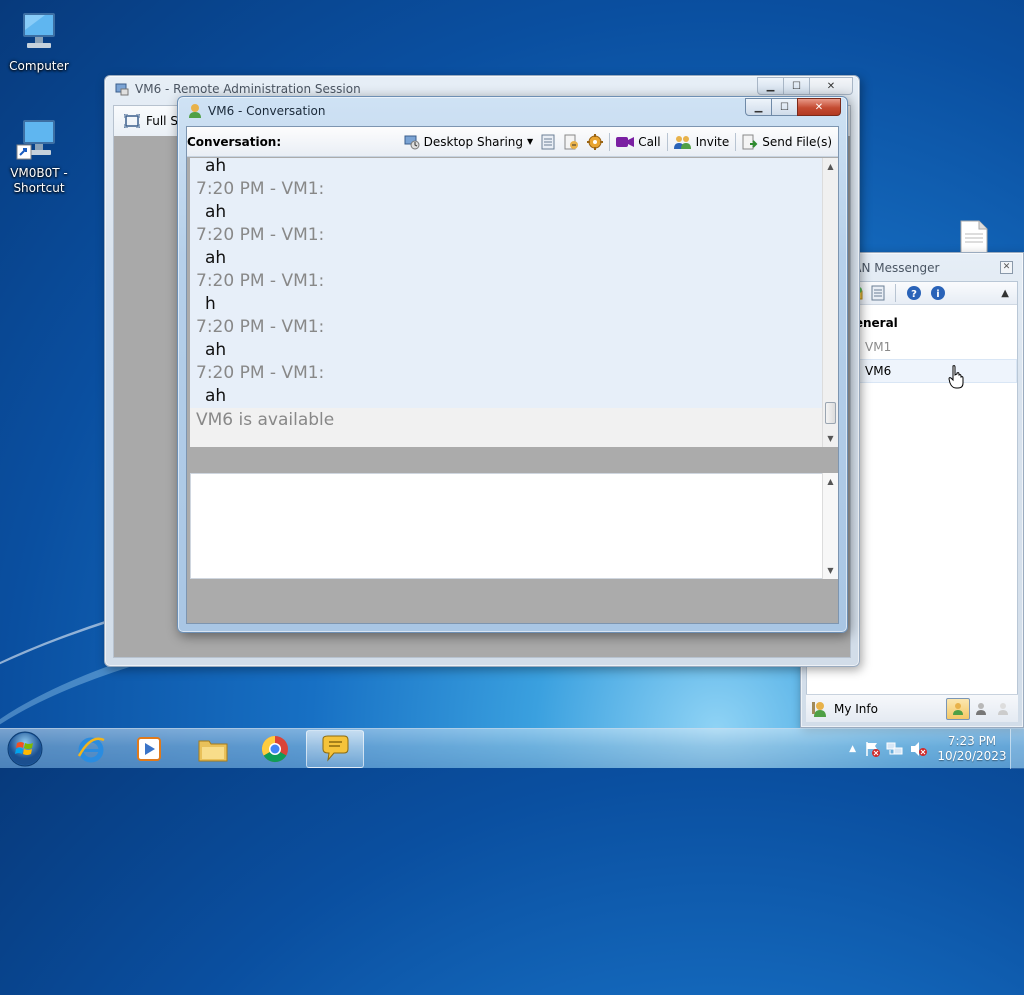 This screenshot has height=995, width=1024. Describe the element at coordinates (39, 41) in the screenshot. I see `desktop-icon-computer: Computer` at that location.